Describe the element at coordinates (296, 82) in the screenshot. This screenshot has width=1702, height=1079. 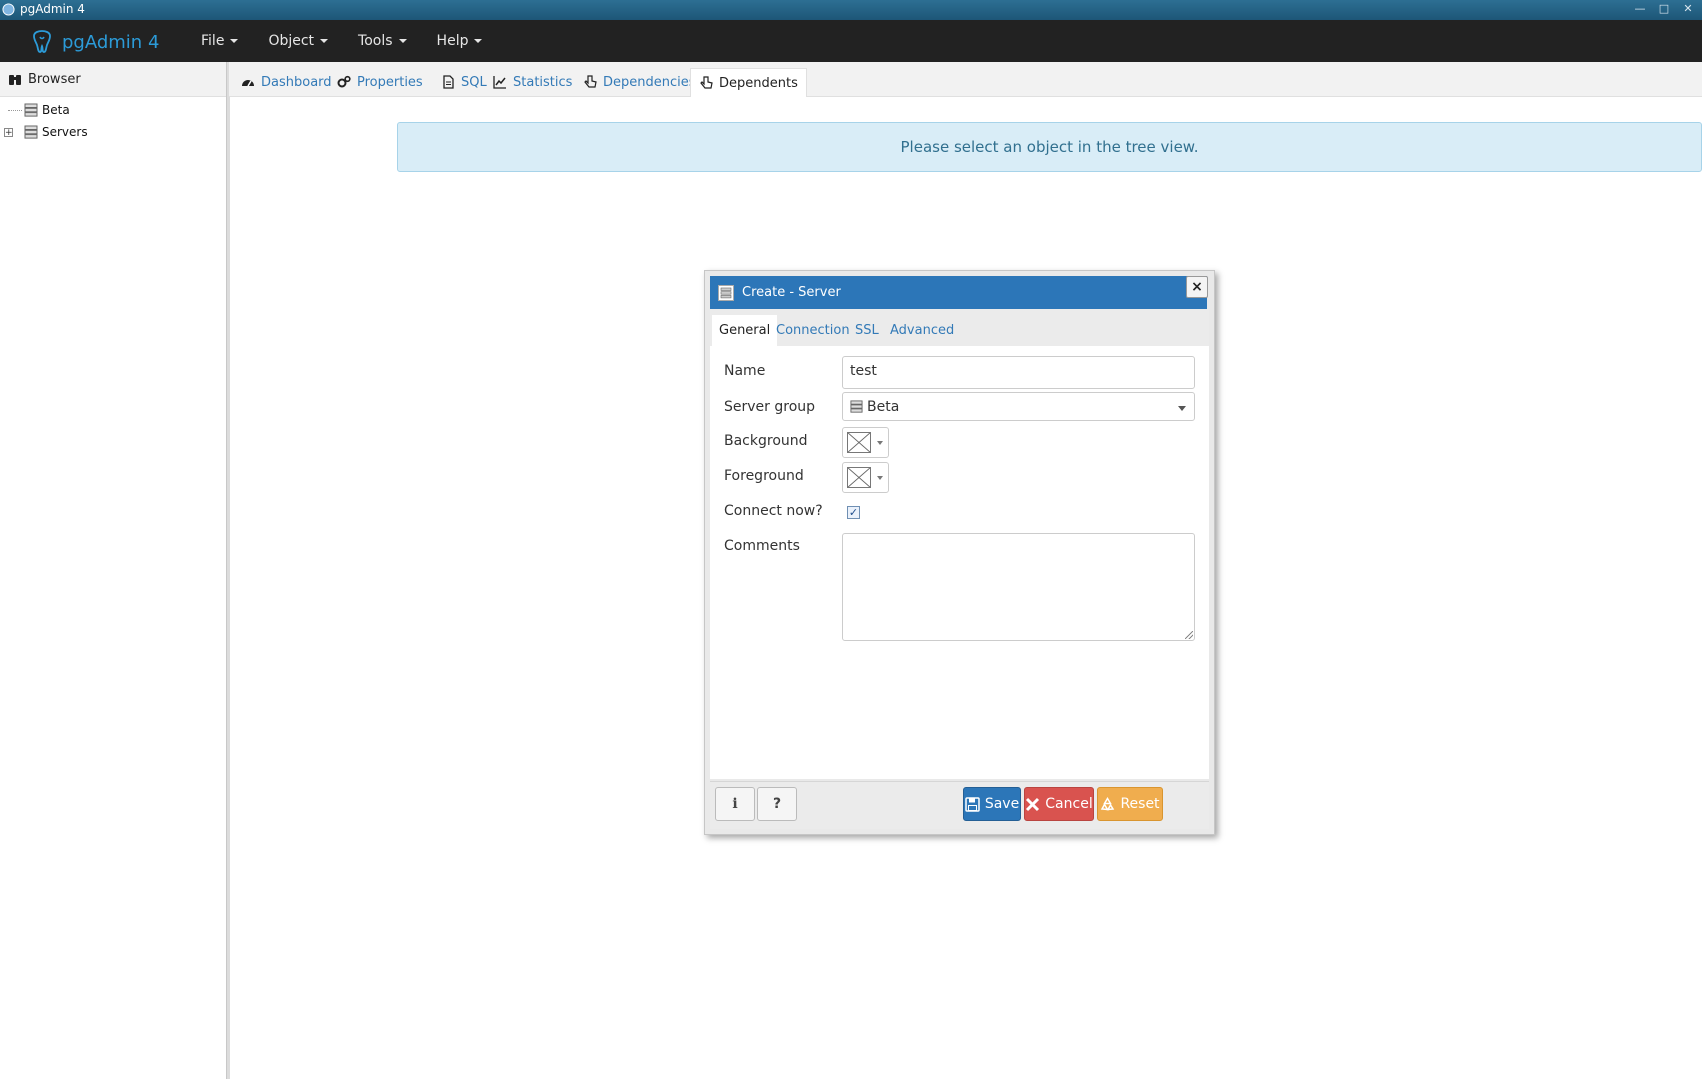
I see `tab-label: Dashboard` at that location.